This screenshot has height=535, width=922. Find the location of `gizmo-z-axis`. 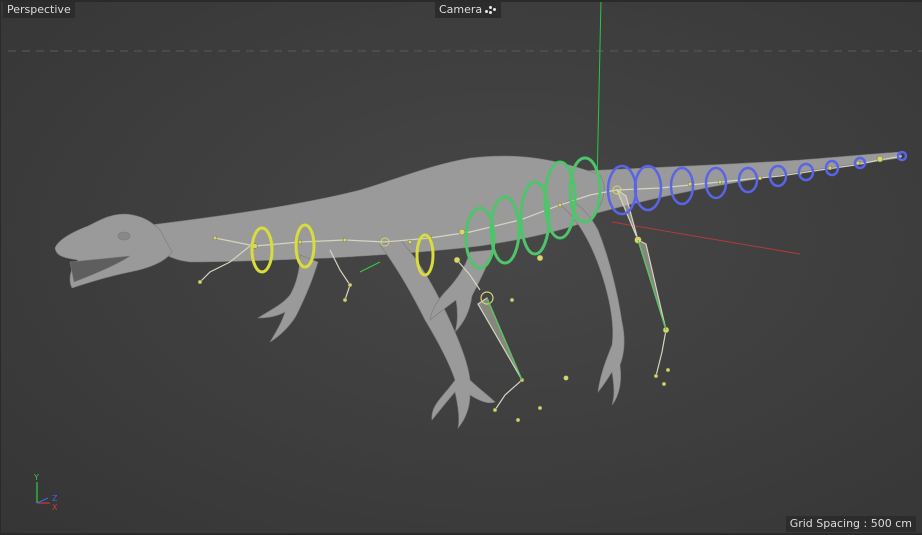

gizmo-z-axis is located at coordinates (42, 500).